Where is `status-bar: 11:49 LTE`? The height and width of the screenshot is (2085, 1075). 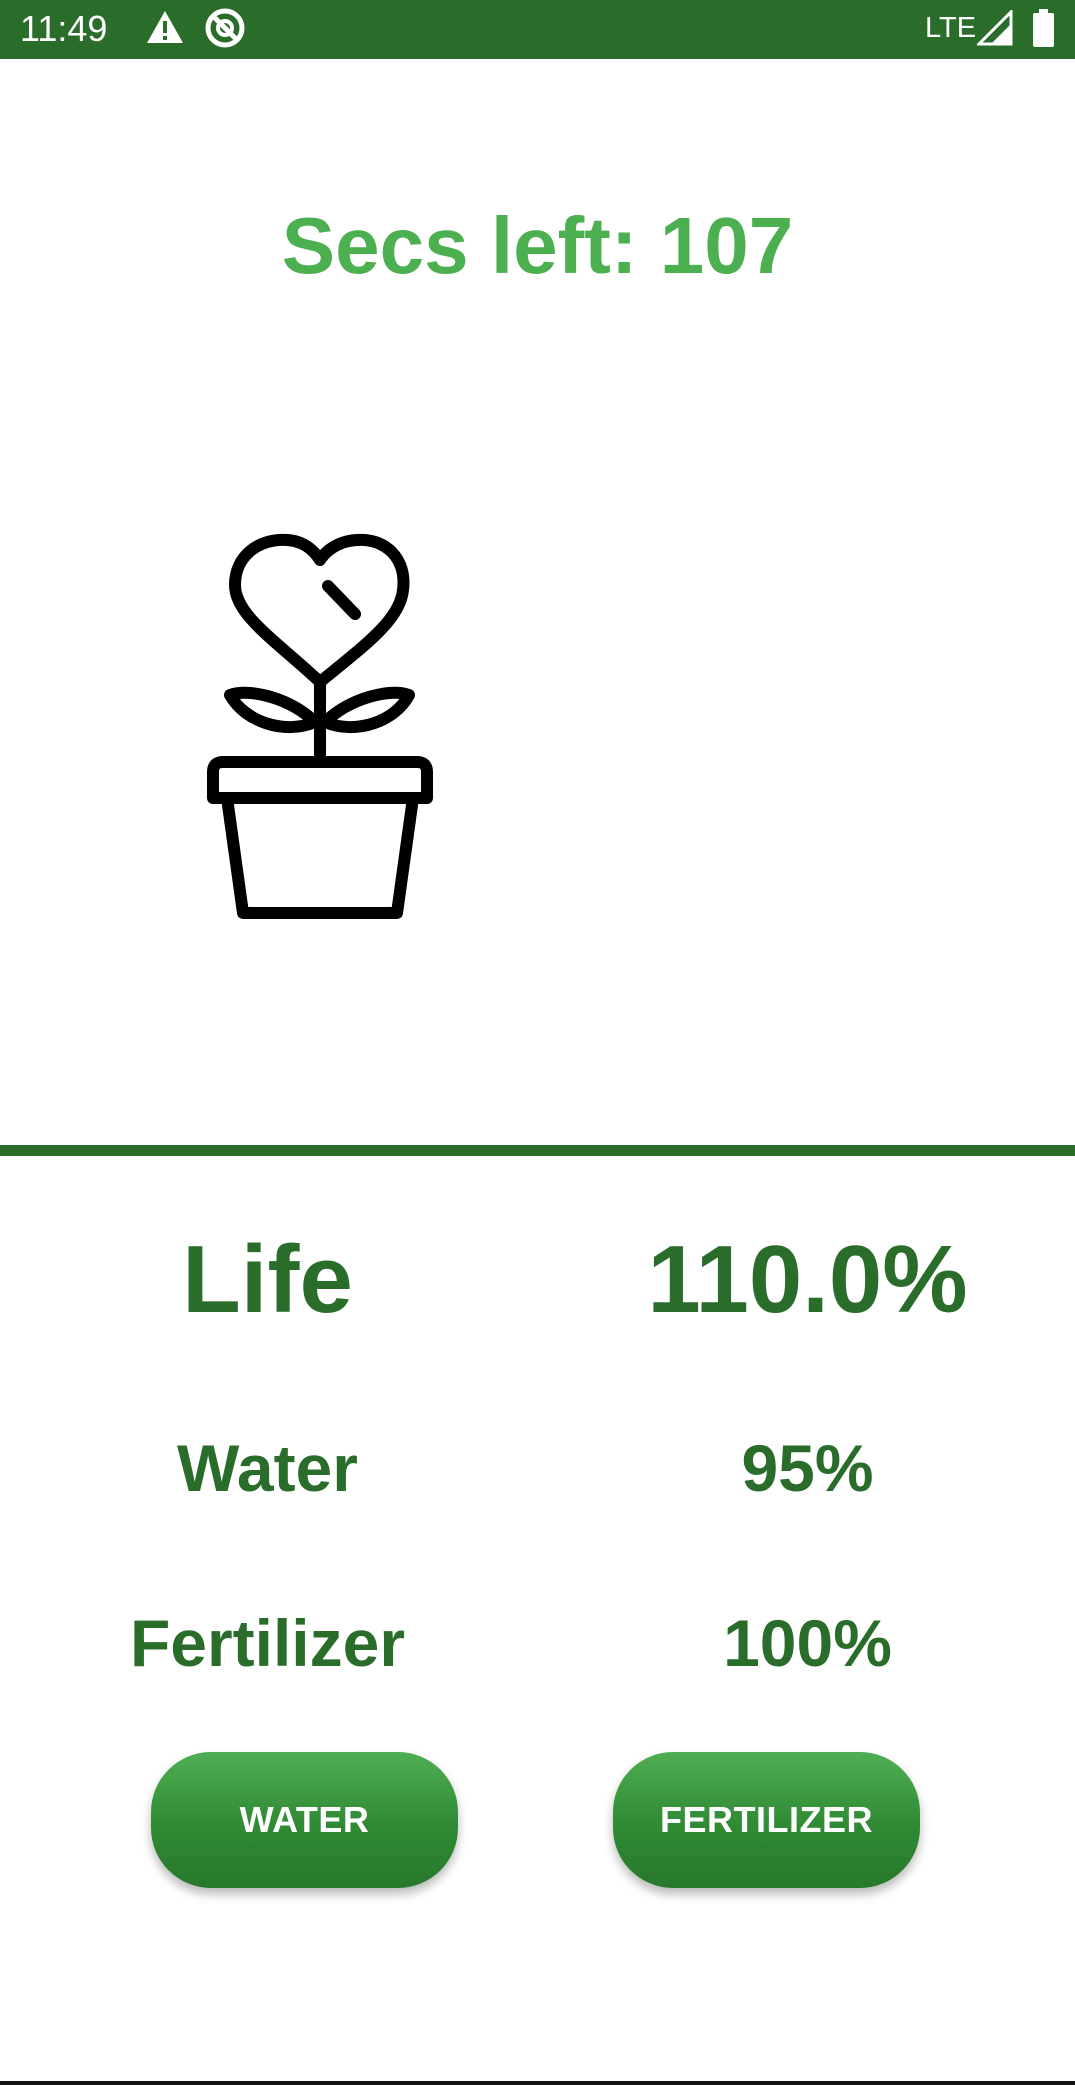 status-bar: 11:49 LTE is located at coordinates (537, 29).